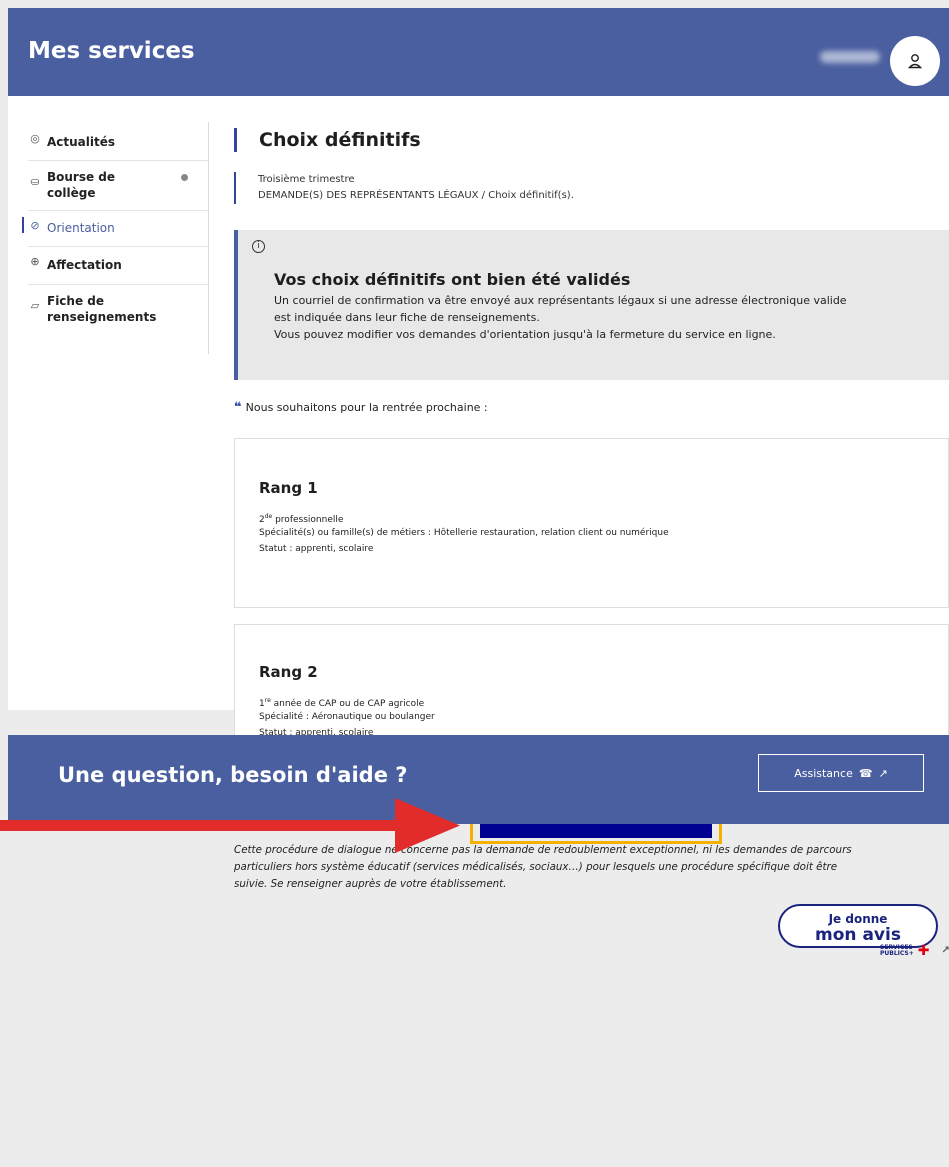 Image resolution: width=949 pixels, height=1167 pixels. Describe the element at coordinates (35, 225) in the screenshot. I see `compass-icon: ⊘` at that location.